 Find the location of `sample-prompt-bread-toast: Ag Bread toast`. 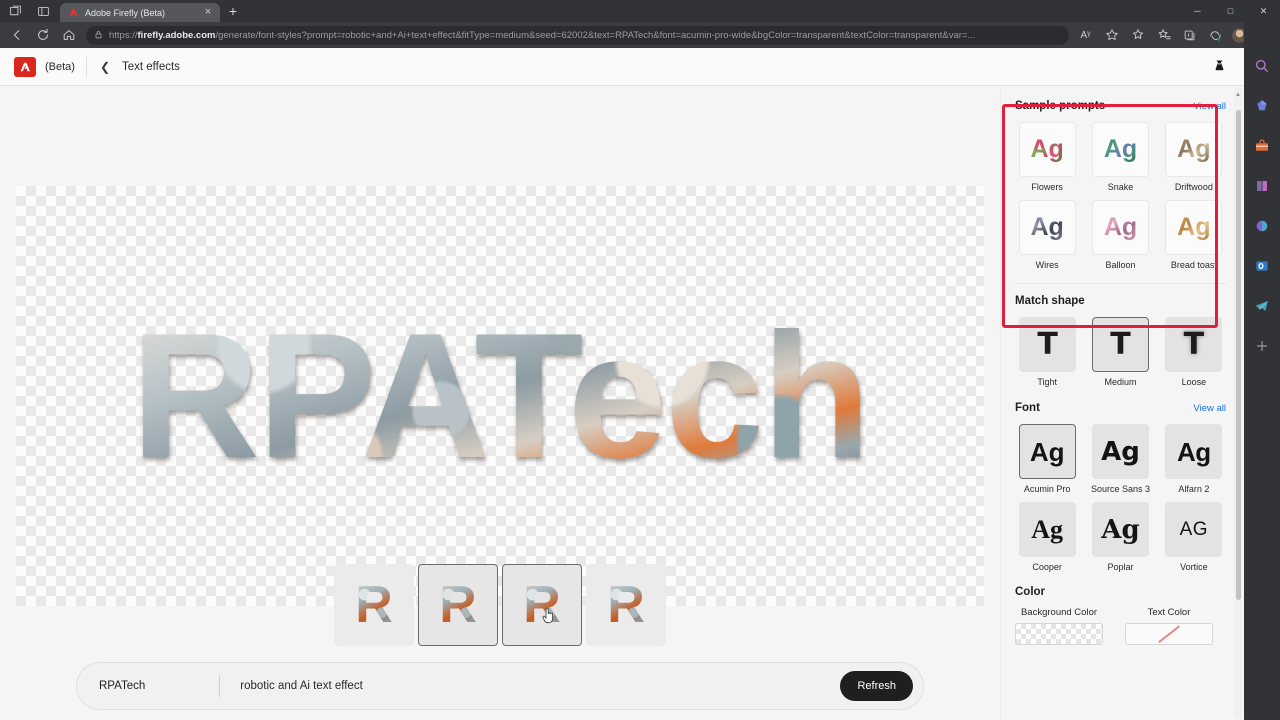

sample-prompt-bread-toast: Ag Bread toast is located at coordinates (1194, 235).